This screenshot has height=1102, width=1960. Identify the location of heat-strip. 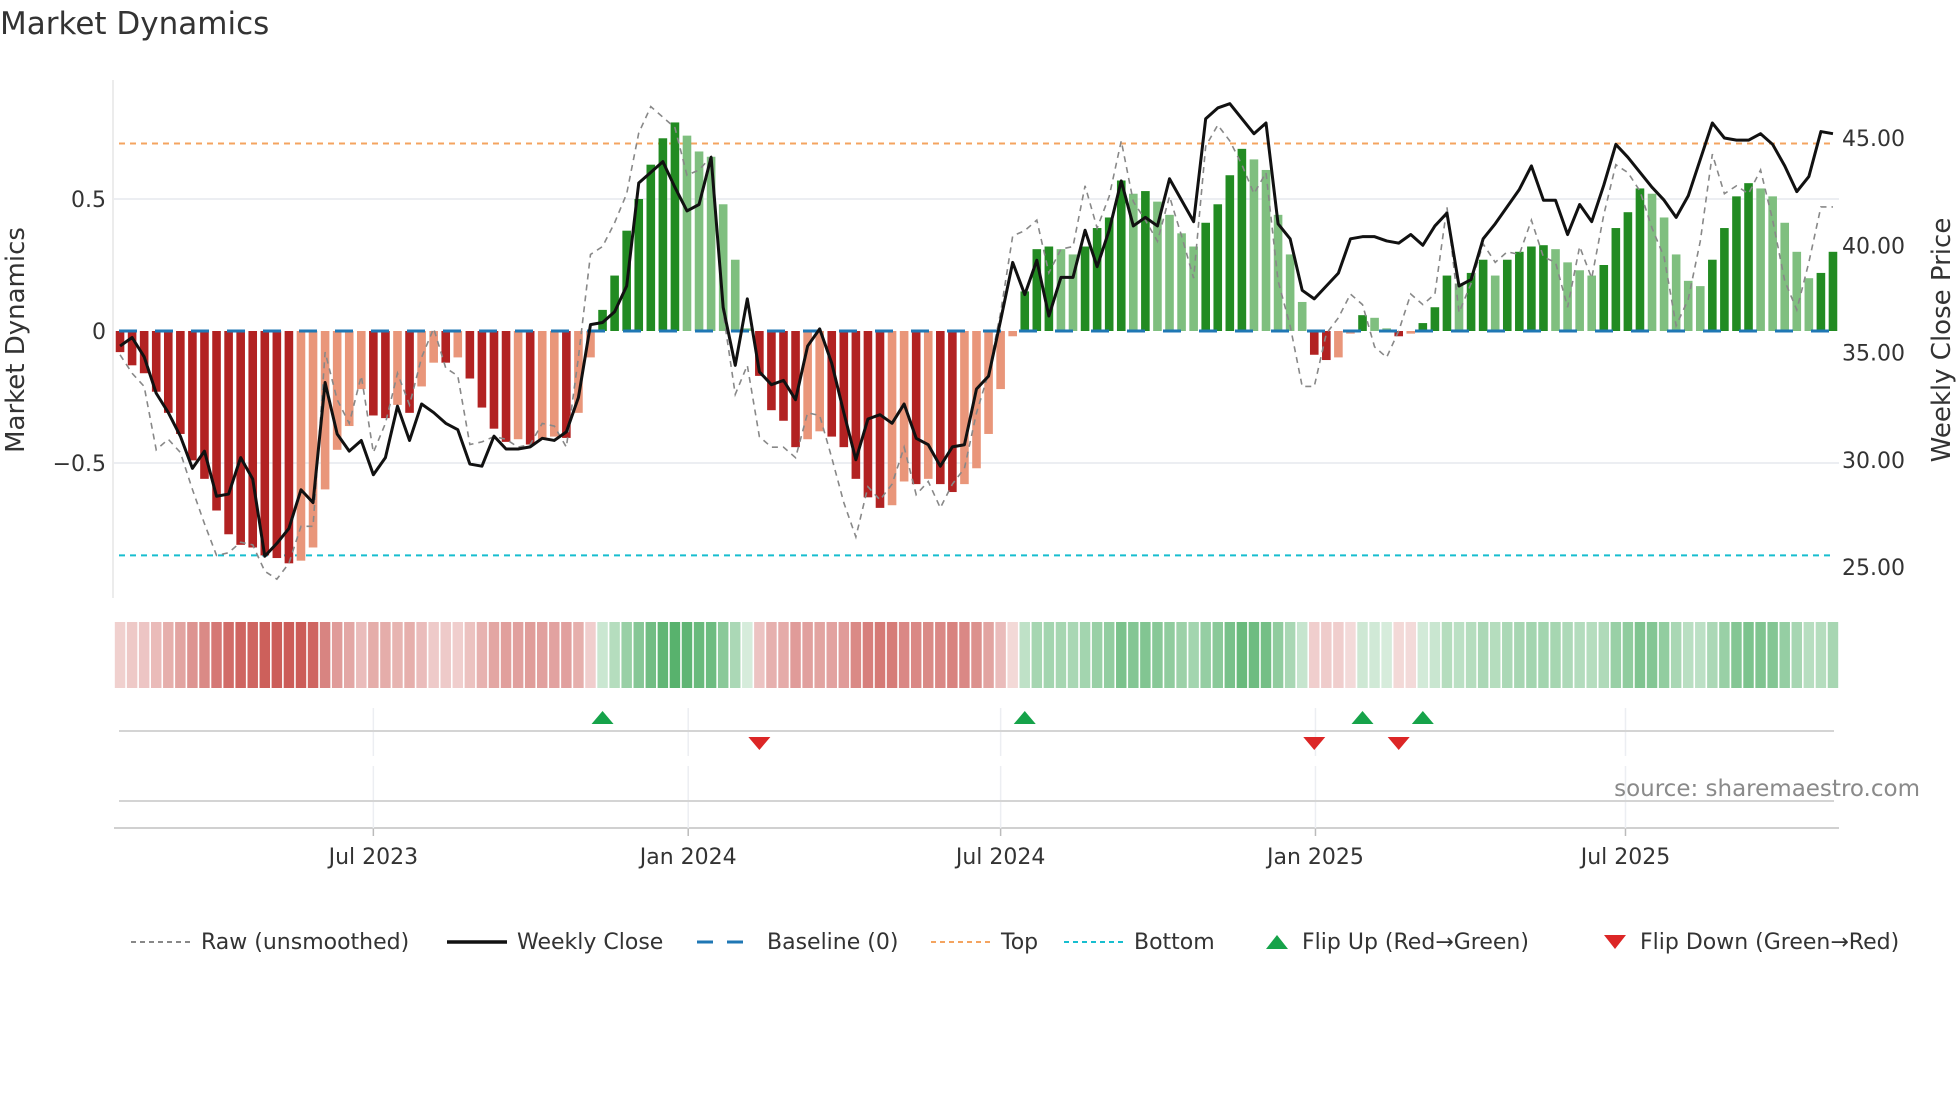
(976, 655).